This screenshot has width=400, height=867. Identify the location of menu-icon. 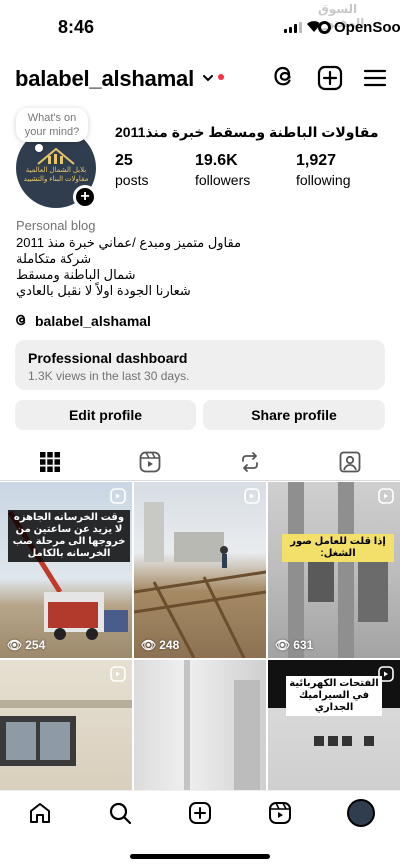
(375, 78).